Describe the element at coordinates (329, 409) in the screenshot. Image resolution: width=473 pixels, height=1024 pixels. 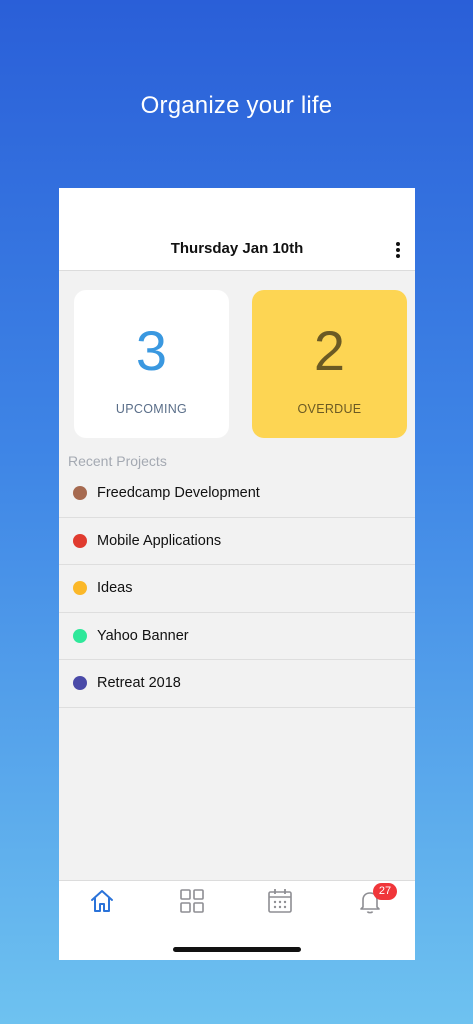
I see `overdue-label: OVERDUE` at that location.